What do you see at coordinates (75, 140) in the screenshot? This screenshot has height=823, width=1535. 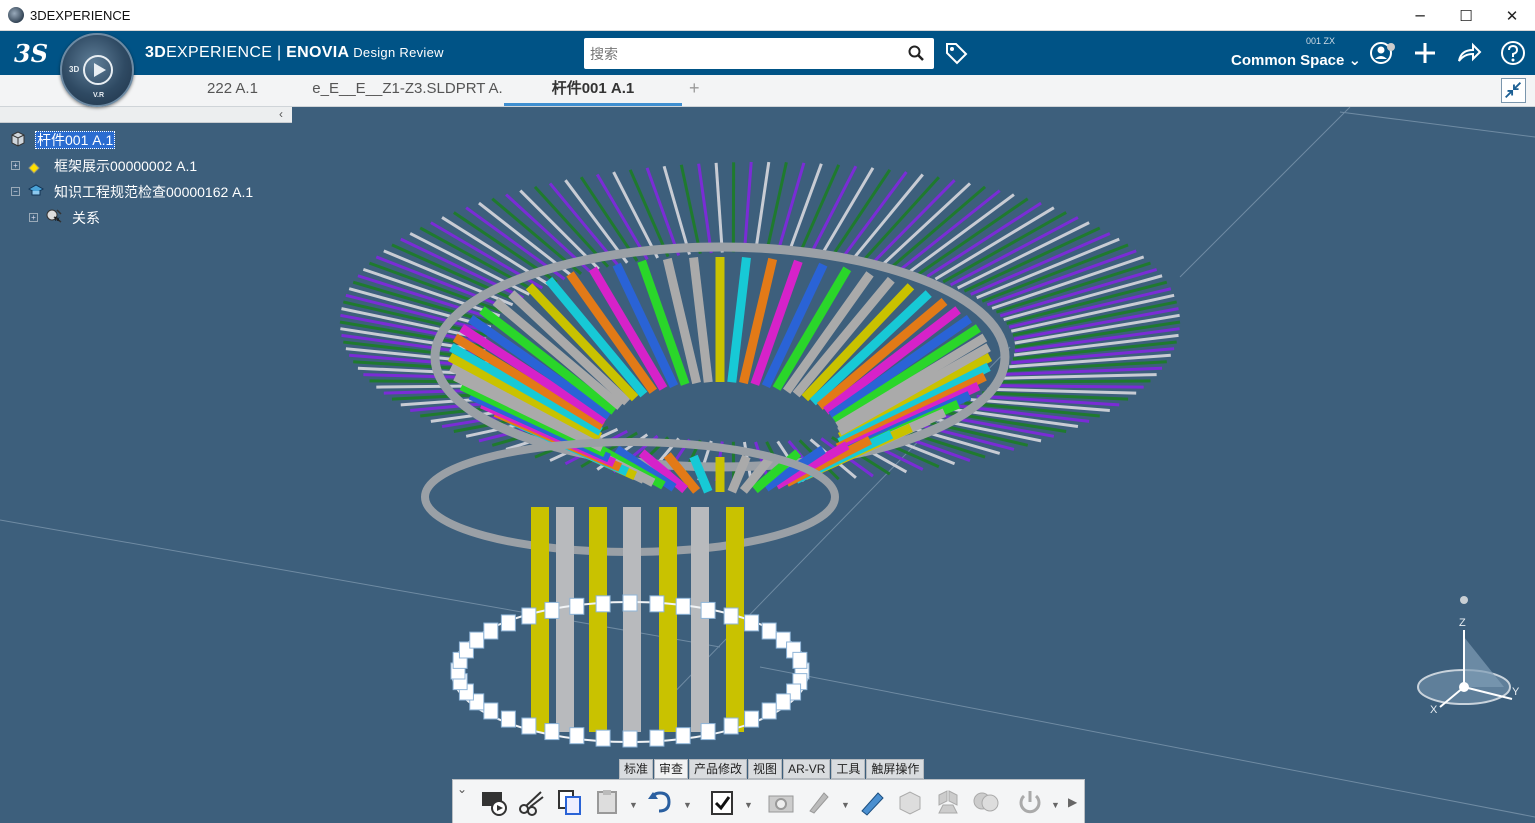 I see `tree-node-root: 杆件001 A.1` at bounding box center [75, 140].